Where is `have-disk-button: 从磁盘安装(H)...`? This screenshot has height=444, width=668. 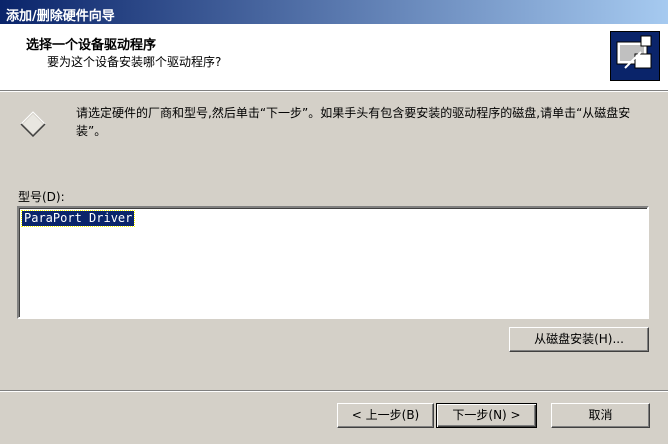 have-disk-button: 从磁盘安装(H)... is located at coordinates (579, 339).